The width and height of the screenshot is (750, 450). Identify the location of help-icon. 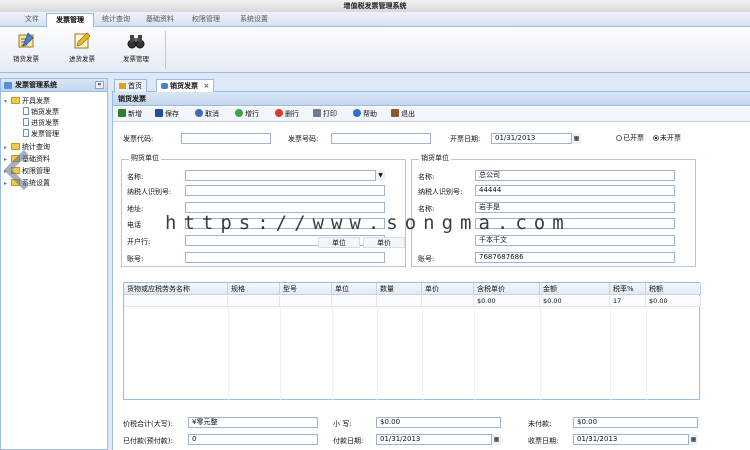
(357, 113).